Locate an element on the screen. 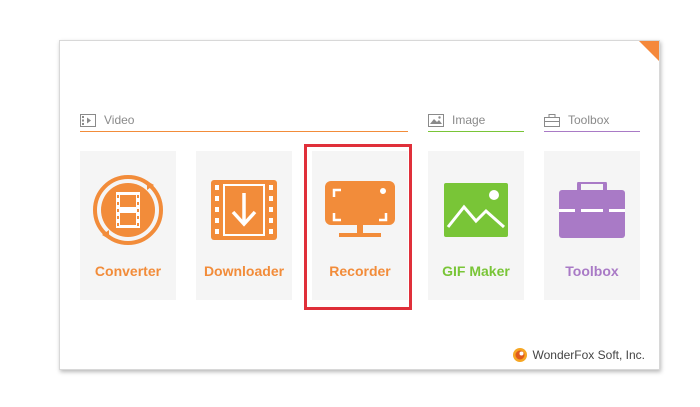  section-header-video: Video is located at coordinates (107, 120).